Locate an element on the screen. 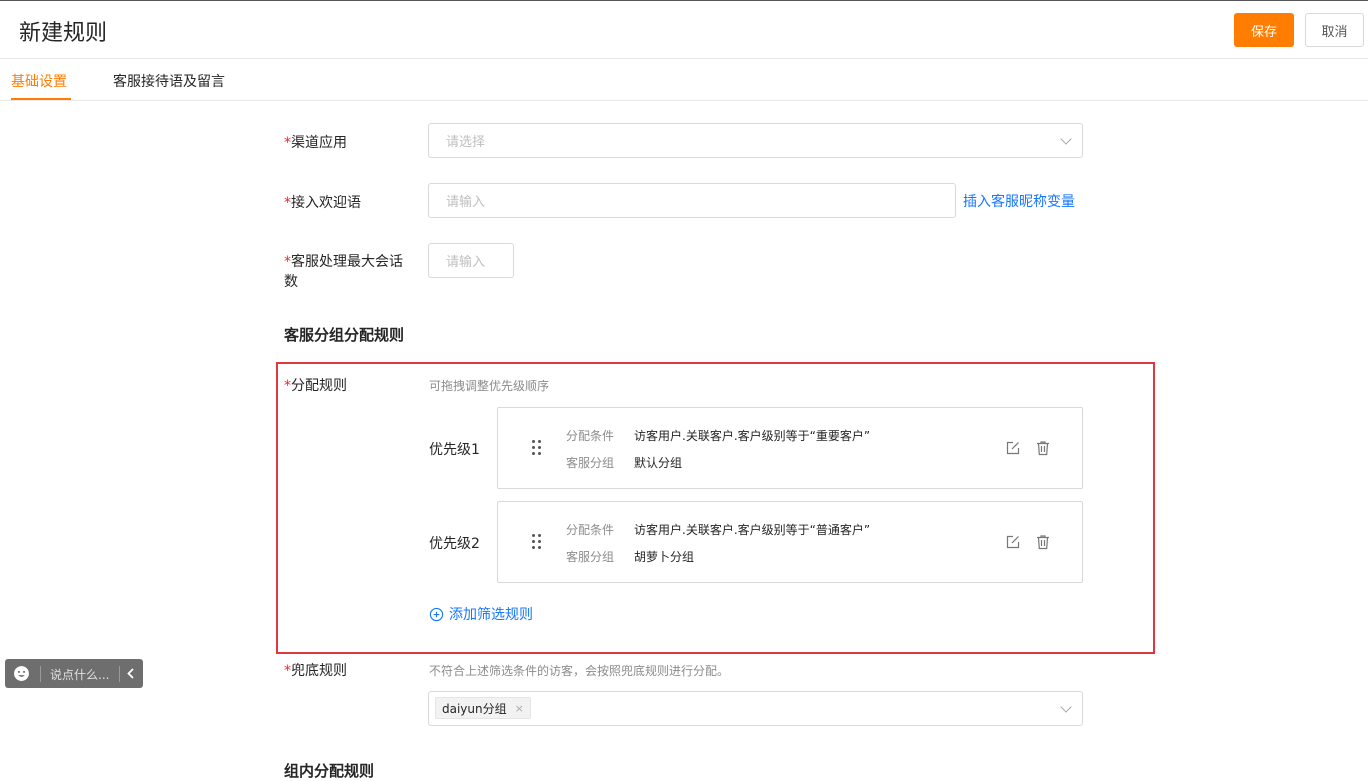 The height and width of the screenshot is (781, 1368). max-sessions-label-line1: 客服处理最大会话 is located at coordinates (347, 262).